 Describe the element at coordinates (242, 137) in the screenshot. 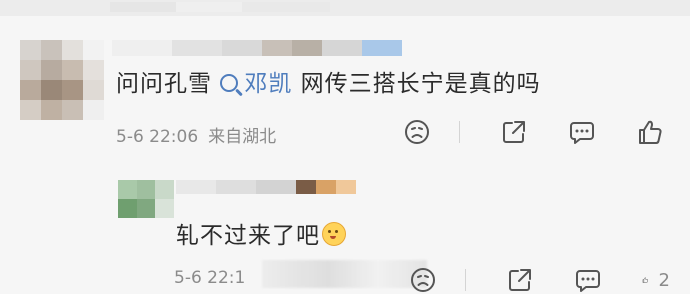

I see `location: 来自湖北` at that location.